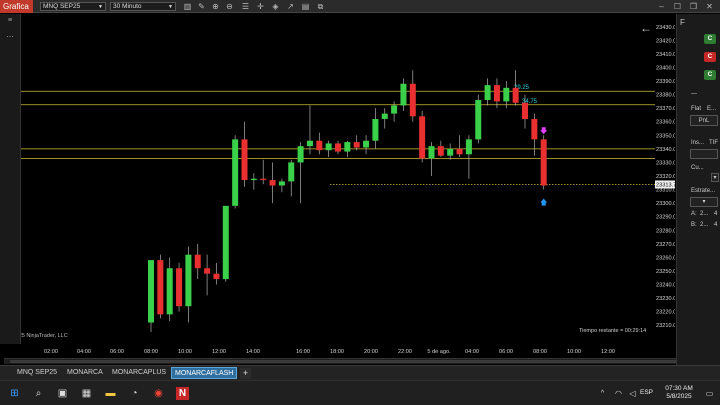  I want to click on price-tick-label: 23250.00, so click(665, 272).